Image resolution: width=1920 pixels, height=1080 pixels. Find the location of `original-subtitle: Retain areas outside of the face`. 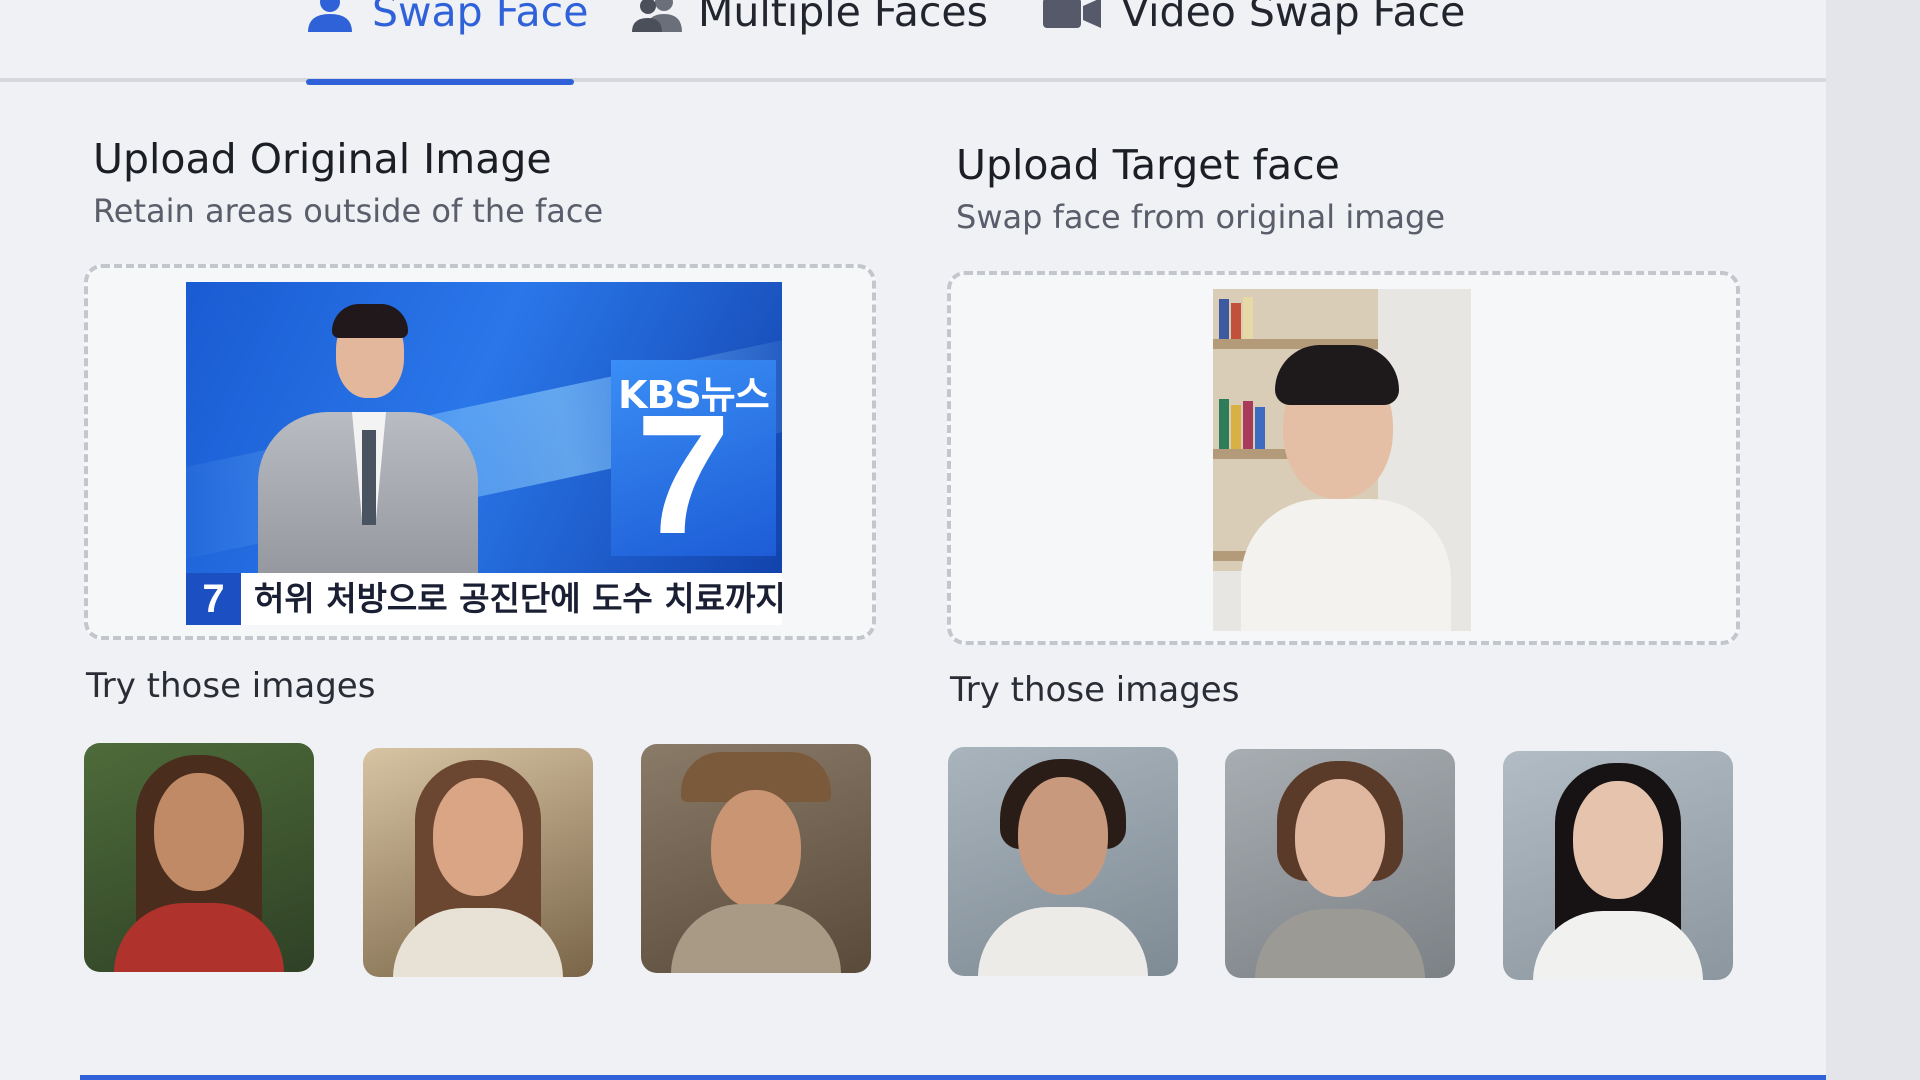

original-subtitle: Retain areas outside of the face is located at coordinates (348, 211).